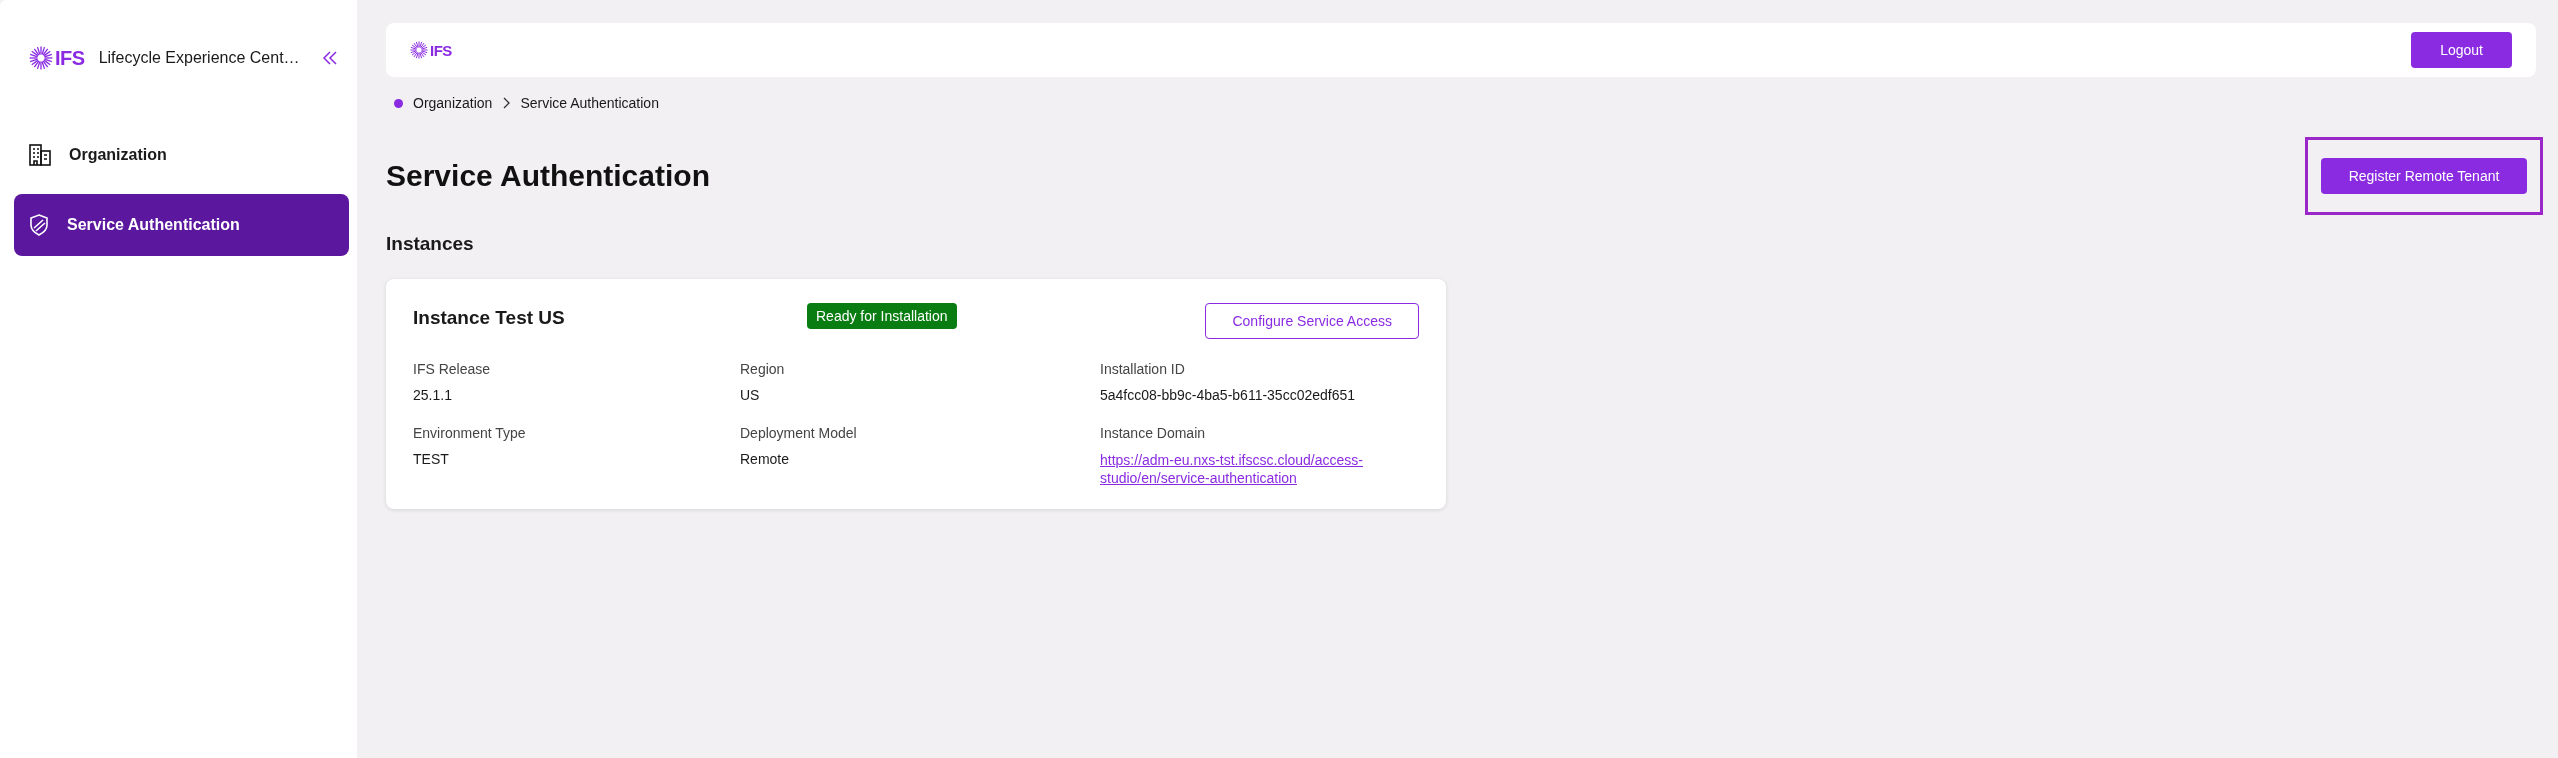  What do you see at coordinates (452, 369) in the screenshot?
I see `field-label: IFS Release` at bounding box center [452, 369].